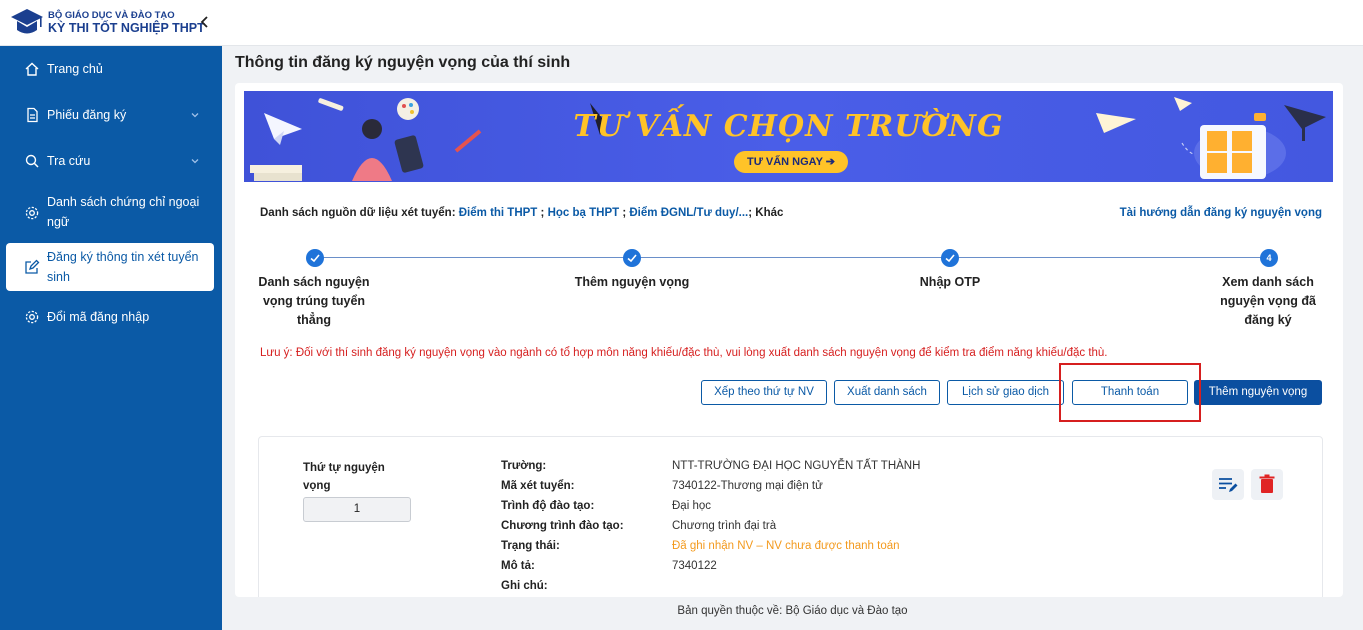 The width and height of the screenshot is (1363, 630). I want to click on field-label-description: Mô tả:, so click(518, 566).